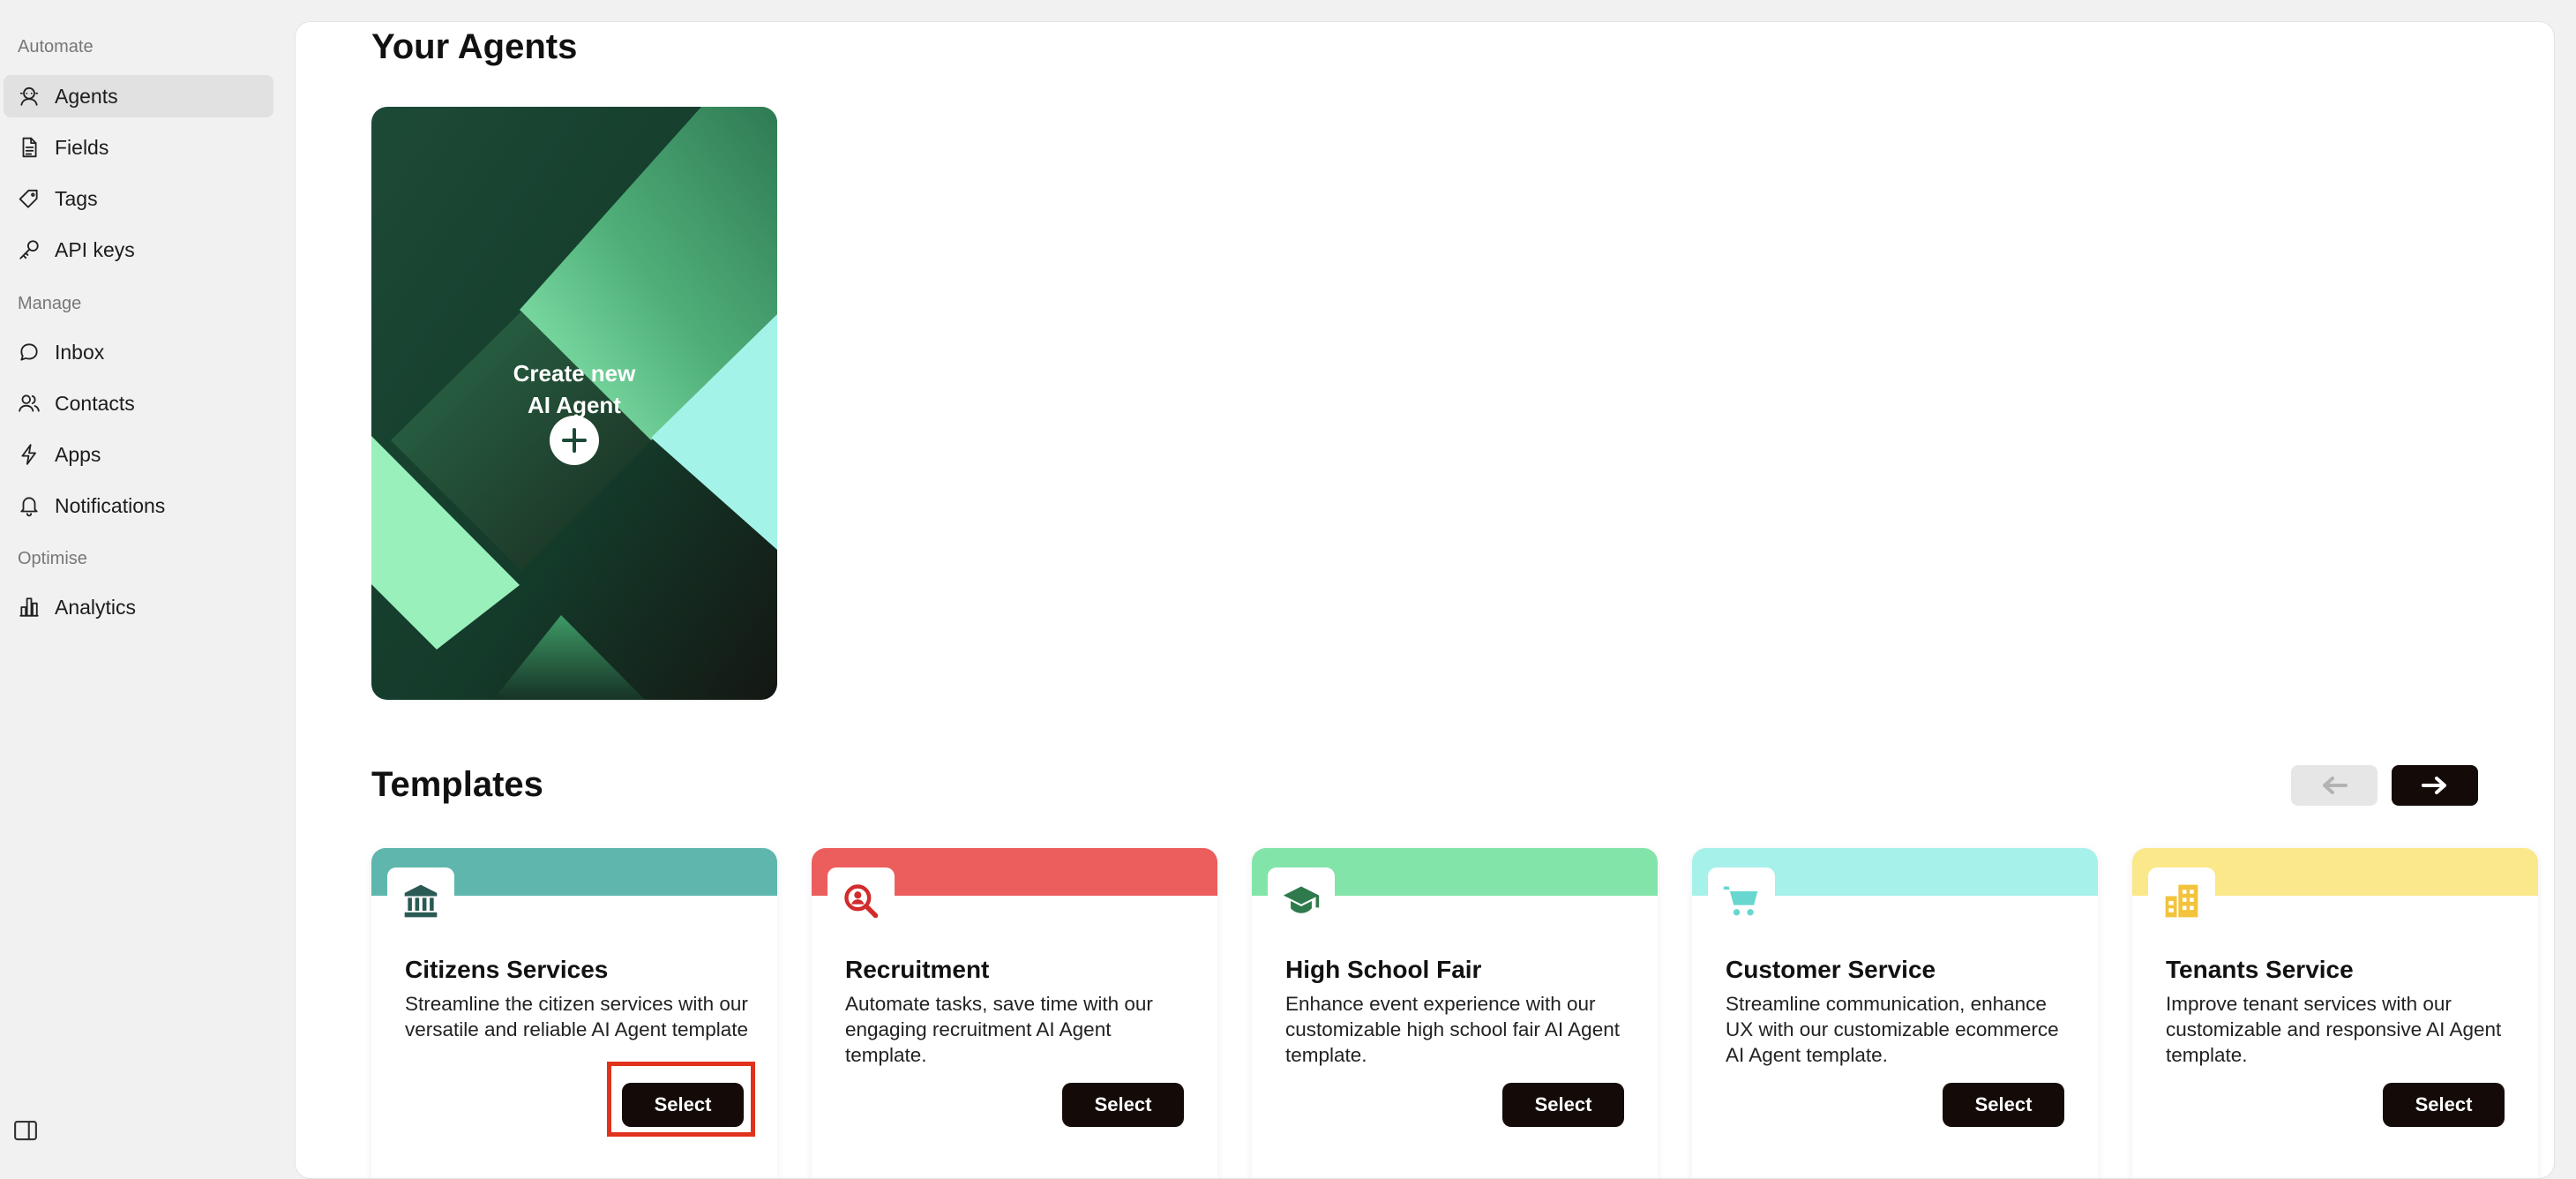  Describe the element at coordinates (53, 558) in the screenshot. I see `section-label-optimise: Optimise` at that location.